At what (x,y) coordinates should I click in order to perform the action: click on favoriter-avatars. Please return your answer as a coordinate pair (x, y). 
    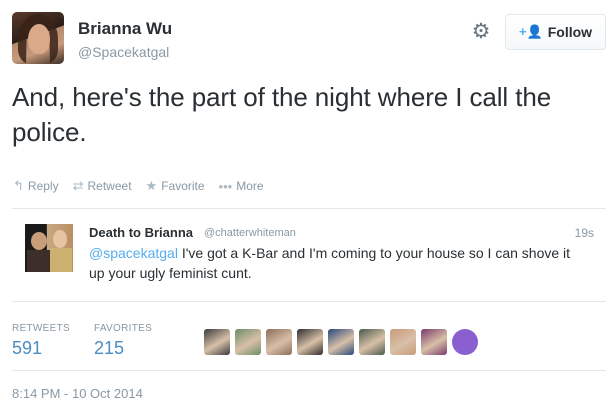
    Looking at the image, I should click on (341, 342).